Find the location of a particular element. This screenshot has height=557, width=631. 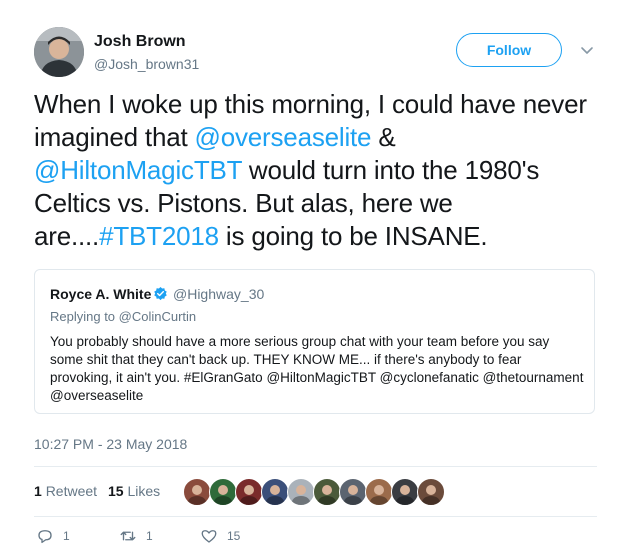

heart-icon is located at coordinates (209, 536).